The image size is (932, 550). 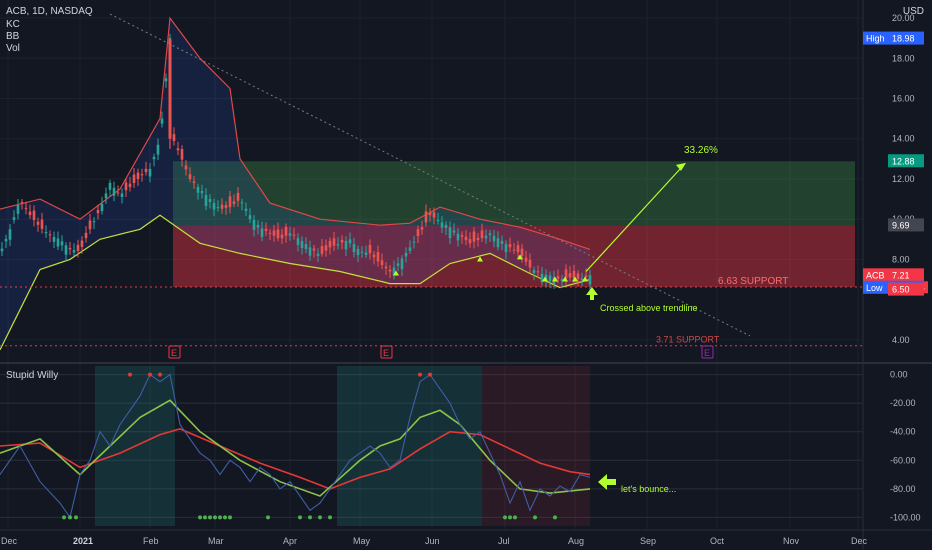 I want to click on price-tick-4: 14.00, so click(x=903, y=139).